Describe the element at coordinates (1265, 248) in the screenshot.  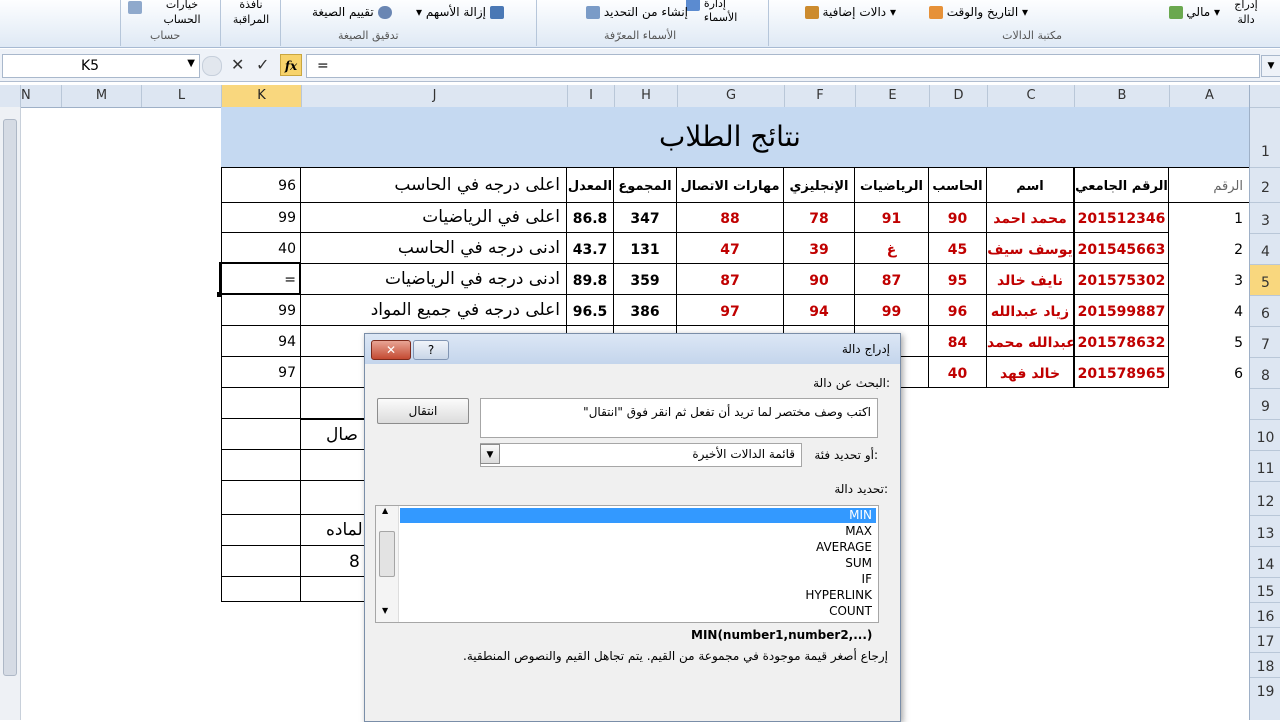
I see `row-header-4: 4` at that location.